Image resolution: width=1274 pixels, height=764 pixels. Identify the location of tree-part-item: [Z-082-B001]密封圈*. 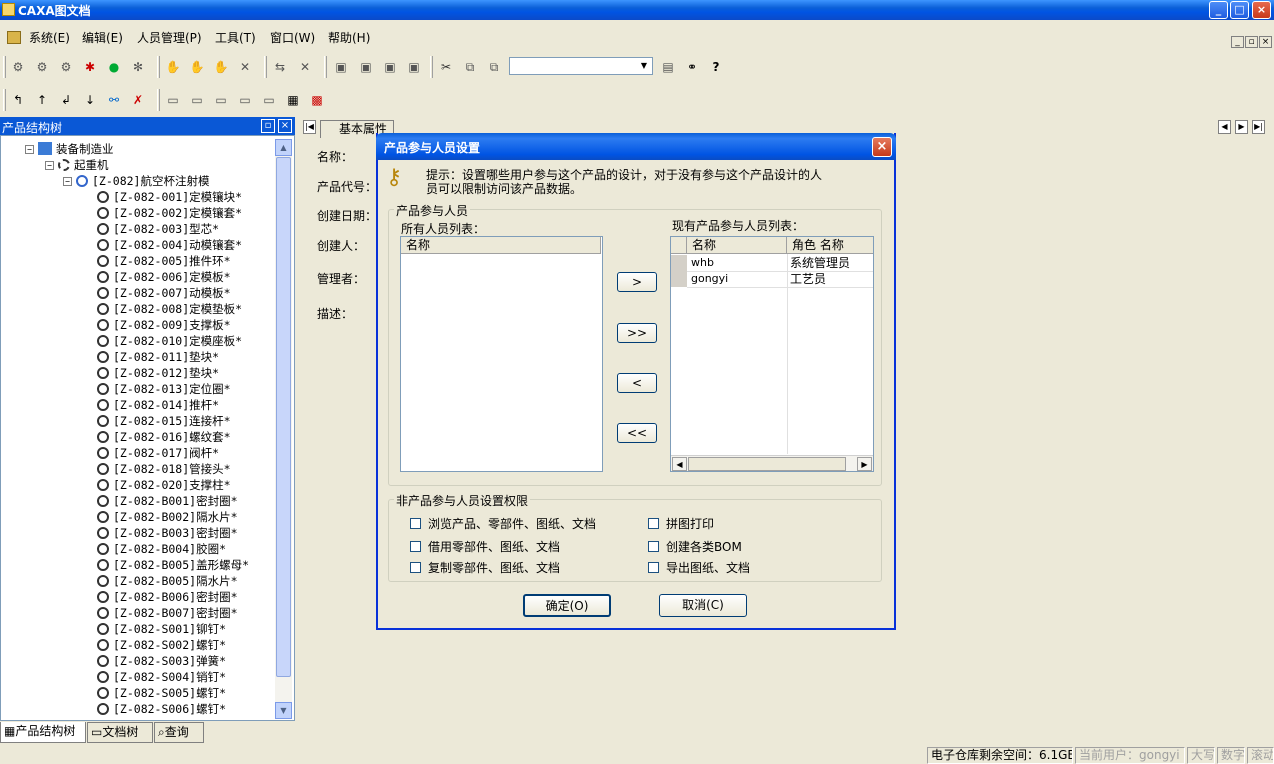
(167, 501).